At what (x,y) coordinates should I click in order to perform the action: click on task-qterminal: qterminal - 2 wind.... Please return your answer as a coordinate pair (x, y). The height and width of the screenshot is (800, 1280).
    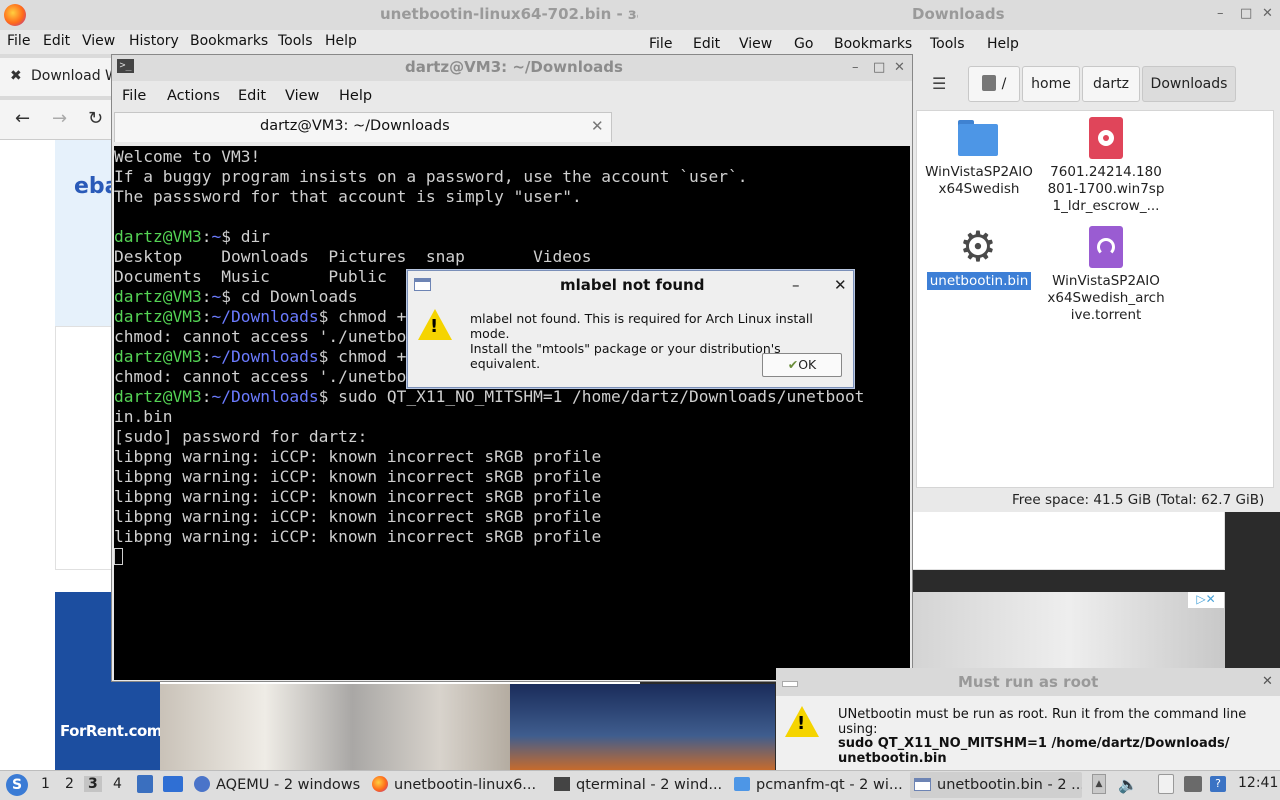
    Looking at the image, I should click on (639, 785).